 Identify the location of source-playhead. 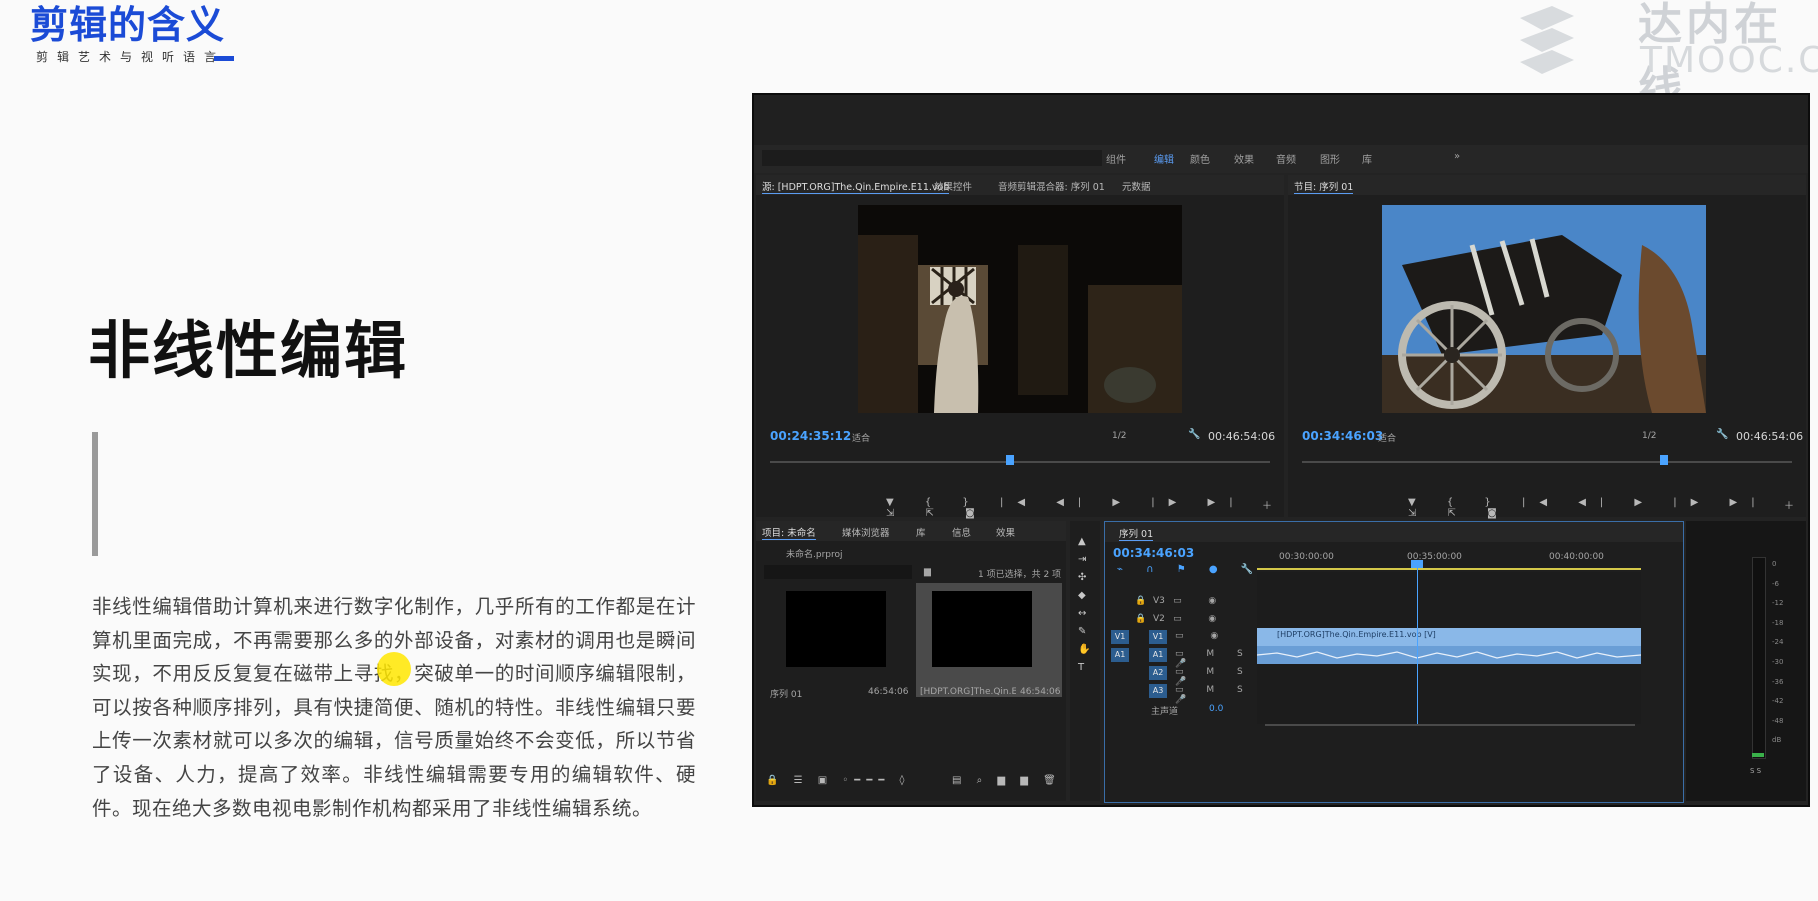
(1010, 460).